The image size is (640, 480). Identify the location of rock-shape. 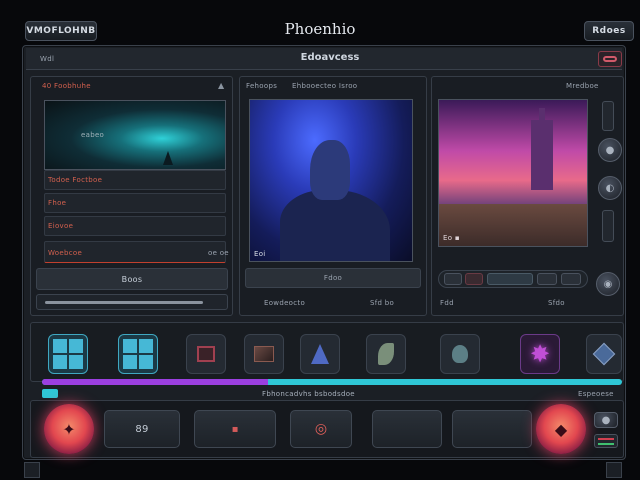
(335, 225).